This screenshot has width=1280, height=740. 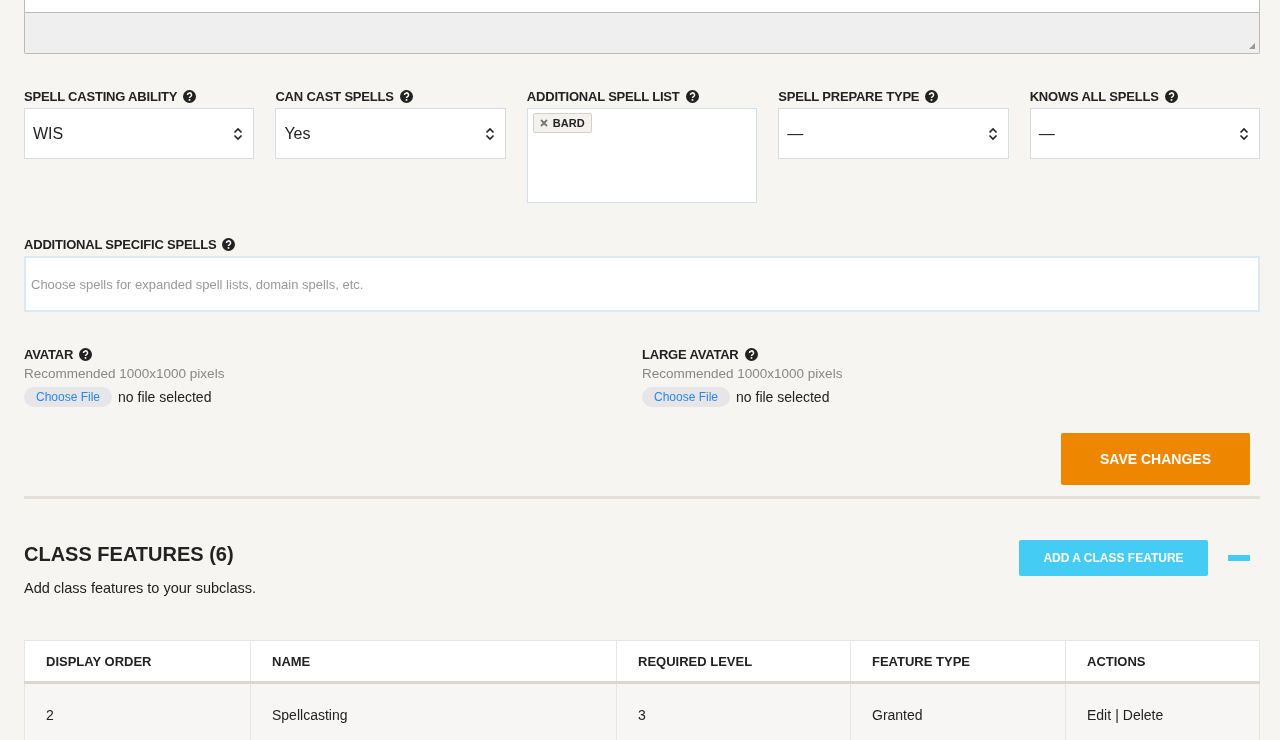 I want to click on field-label: AVATAR, so click(x=49, y=354).